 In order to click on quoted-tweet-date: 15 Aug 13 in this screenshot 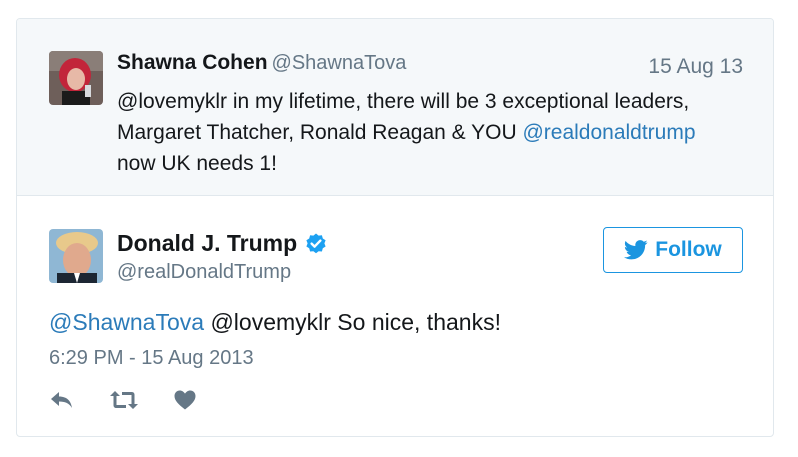, I will do `click(695, 67)`.